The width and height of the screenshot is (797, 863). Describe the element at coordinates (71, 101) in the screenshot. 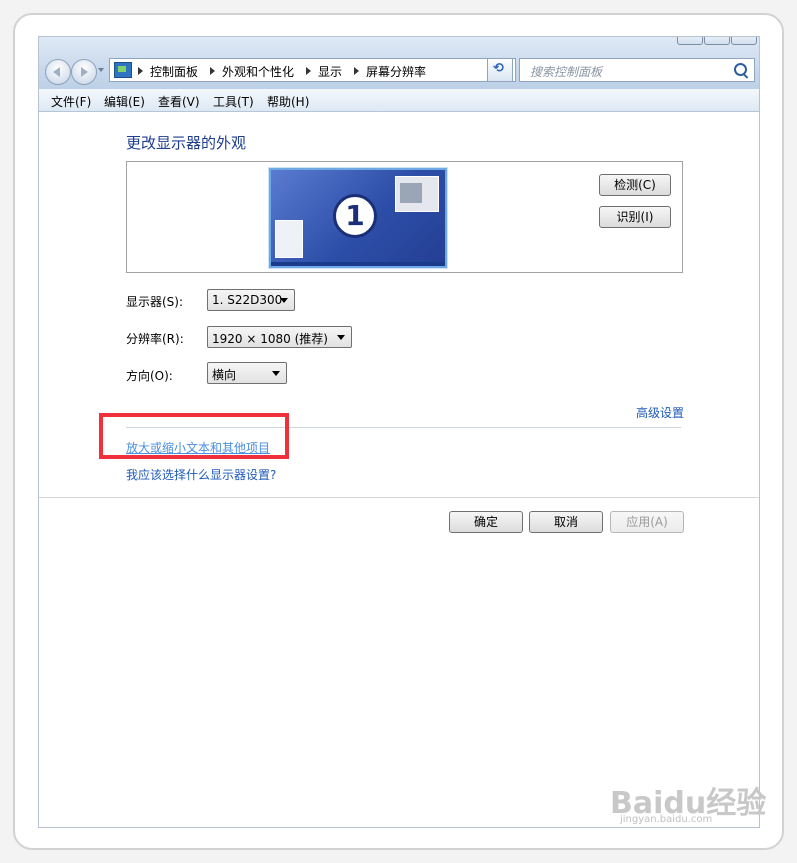

I see `menu-file: 文件(F)` at that location.